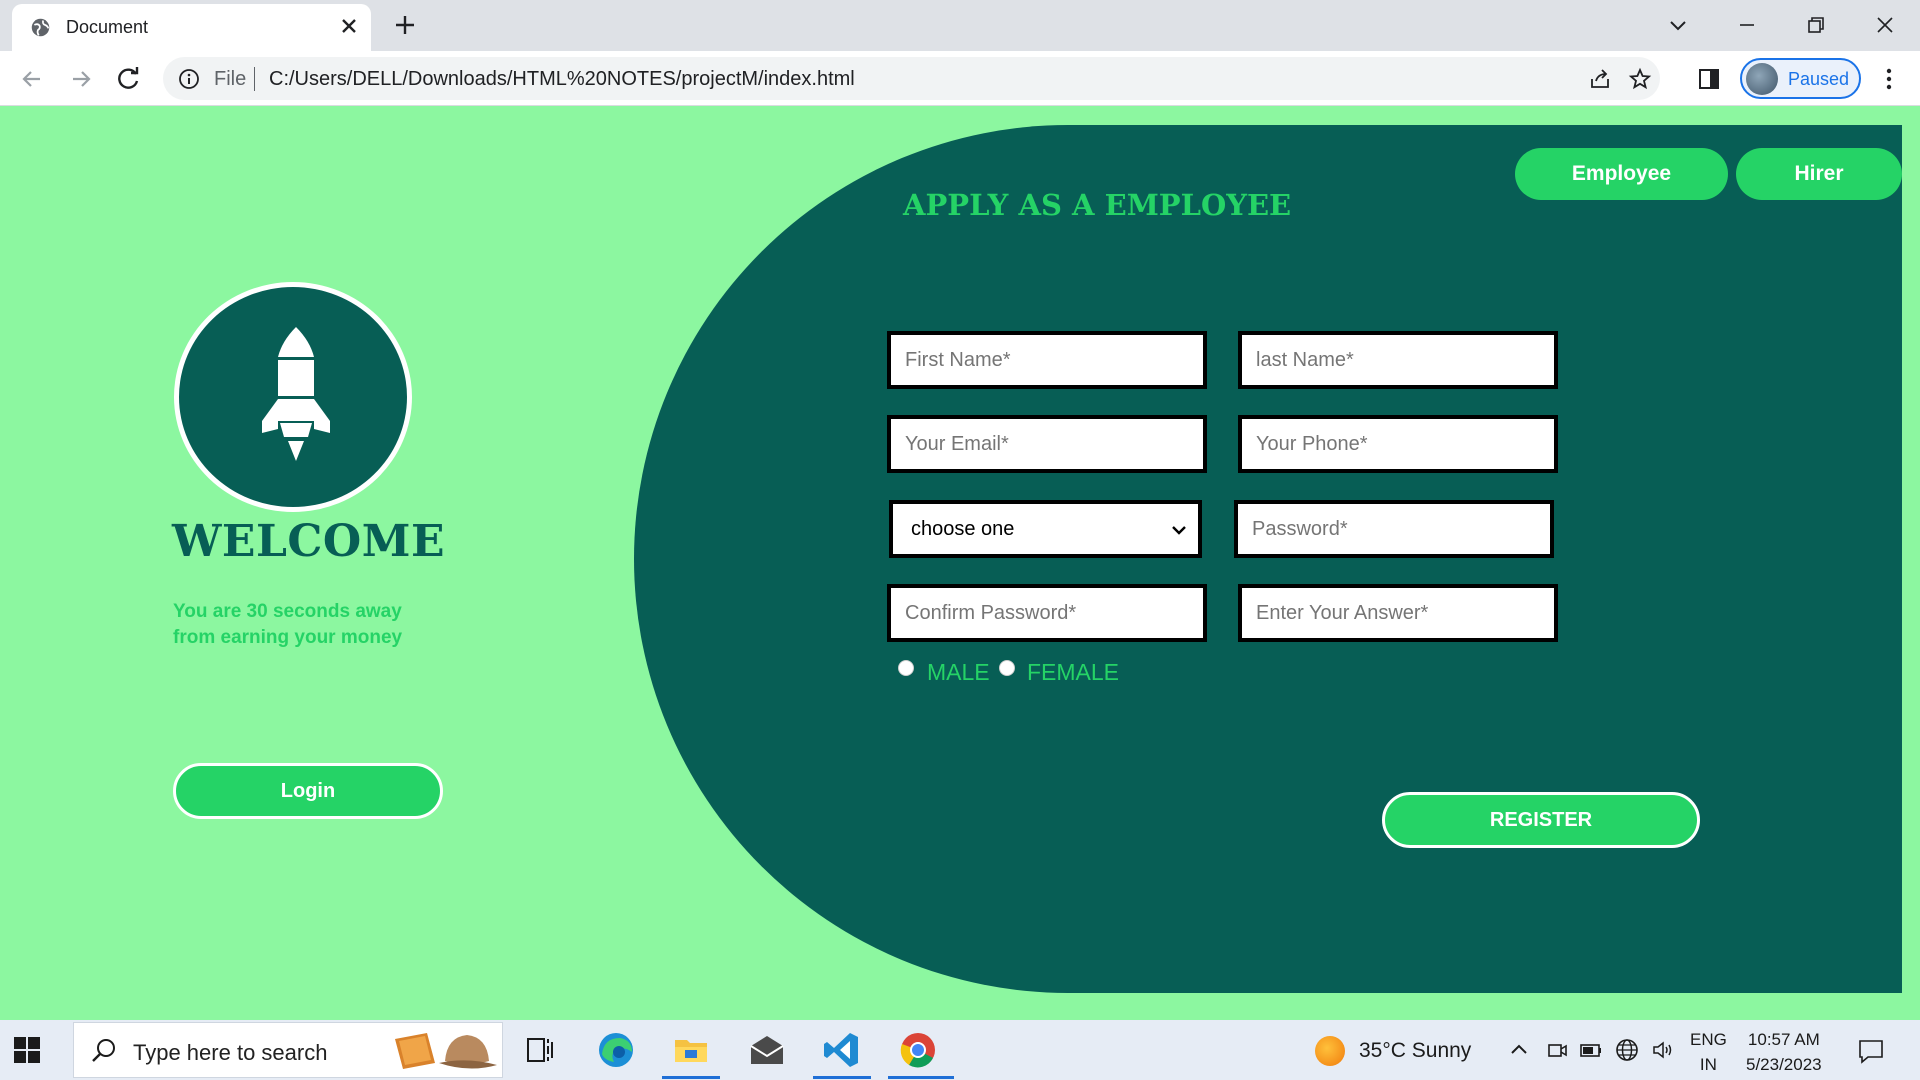 Image resolution: width=1920 pixels, height=1080 pixels. What do you see at coordinates (32, 79) in the screenshot?
I see `back-arrow-icon` at bounding box center [32, 79].